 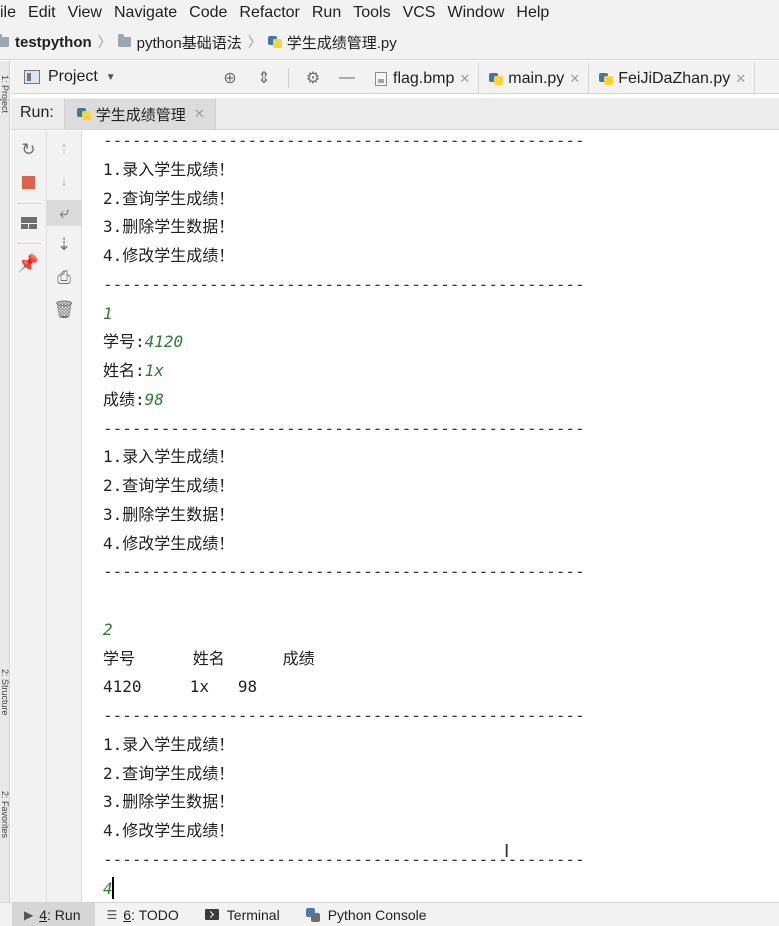 What do you see at coordinates (73, 77) in the screenshot?
I see `project-view-selector: Project` at bounding box center [73, 77].